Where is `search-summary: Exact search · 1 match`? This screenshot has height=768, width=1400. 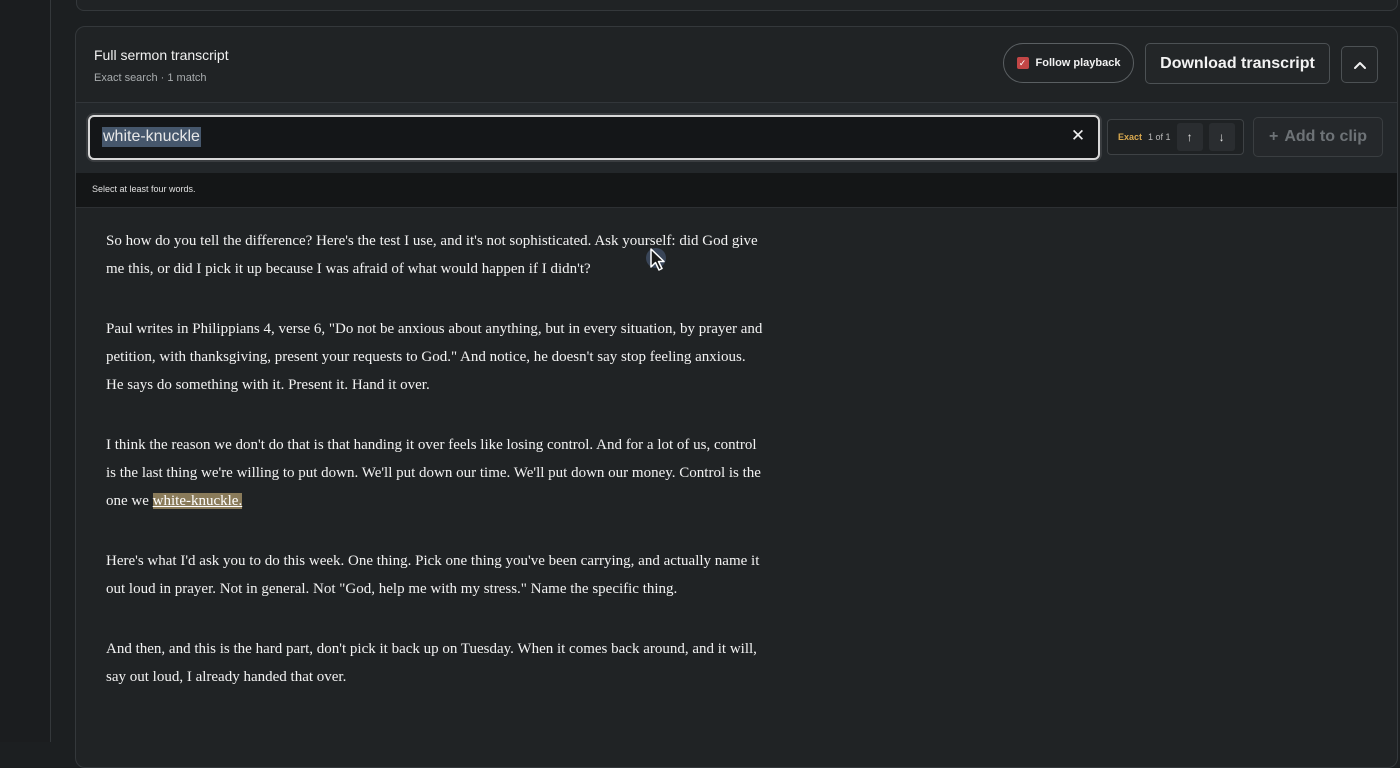 search-summary: Exact search · 1 match is located at coordinates (150, 78).